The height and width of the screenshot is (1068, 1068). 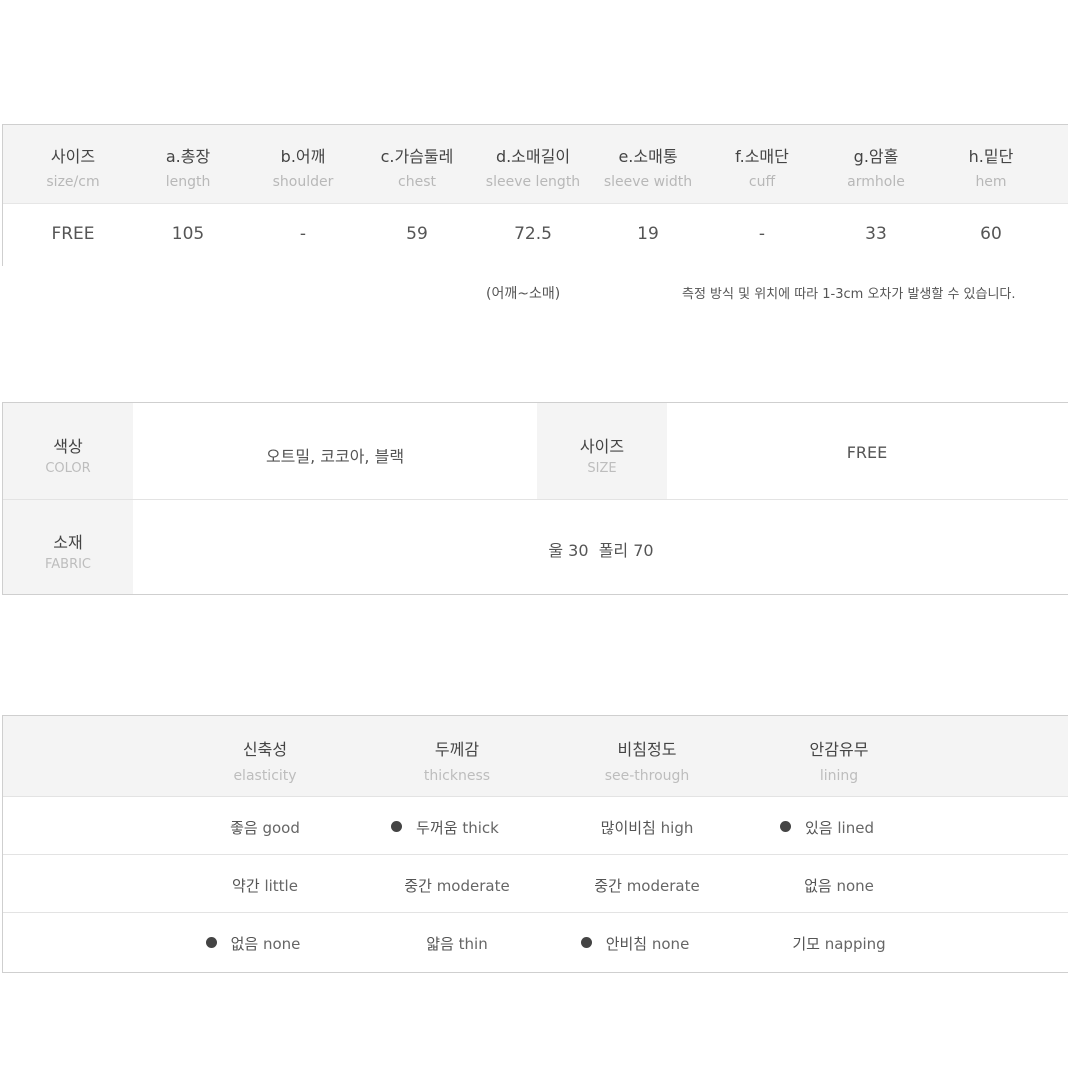 What do you see at coordinates (73, 156) in the screenshot?
I see `header-label: 사이즈` at bounding box center [73, 156].